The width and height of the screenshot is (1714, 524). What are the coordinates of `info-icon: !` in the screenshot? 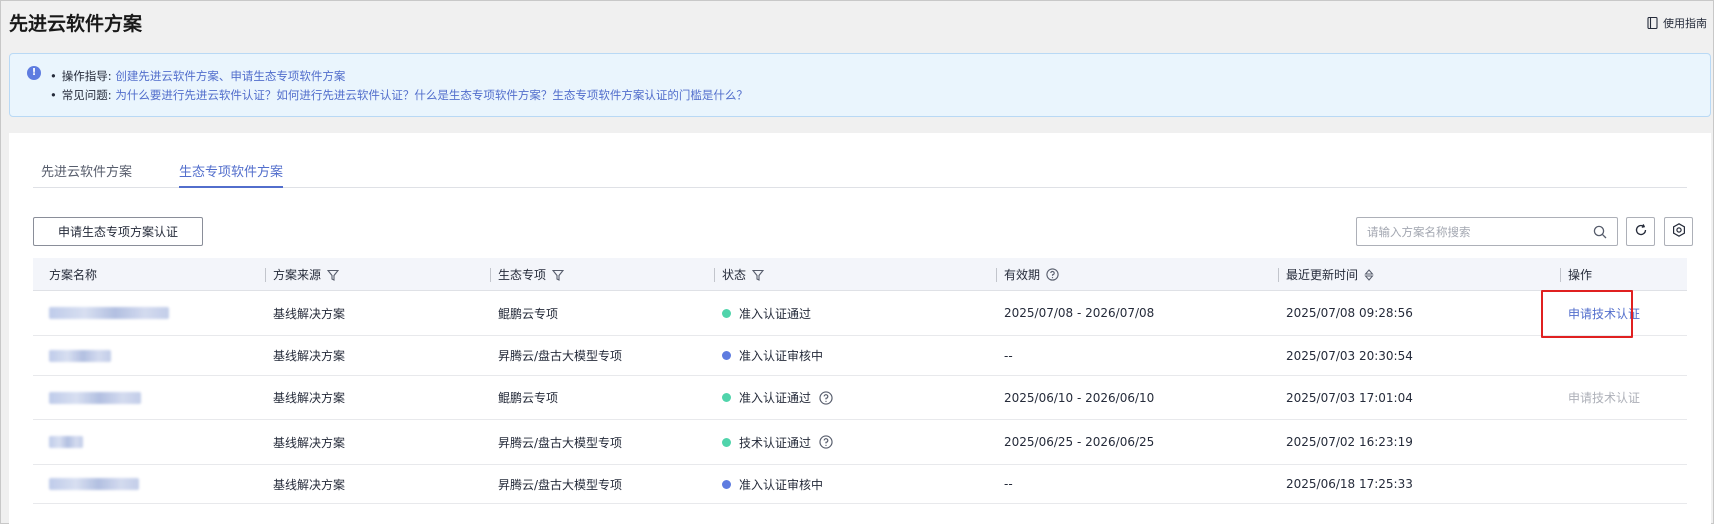 It's located at (34, 73).